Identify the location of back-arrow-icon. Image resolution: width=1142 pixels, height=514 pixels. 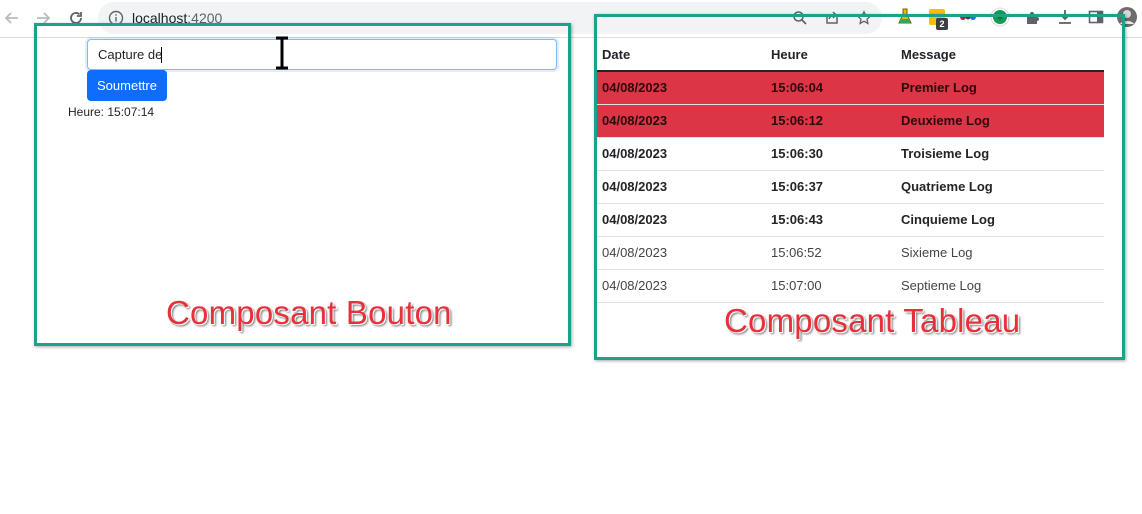
(12, 18).